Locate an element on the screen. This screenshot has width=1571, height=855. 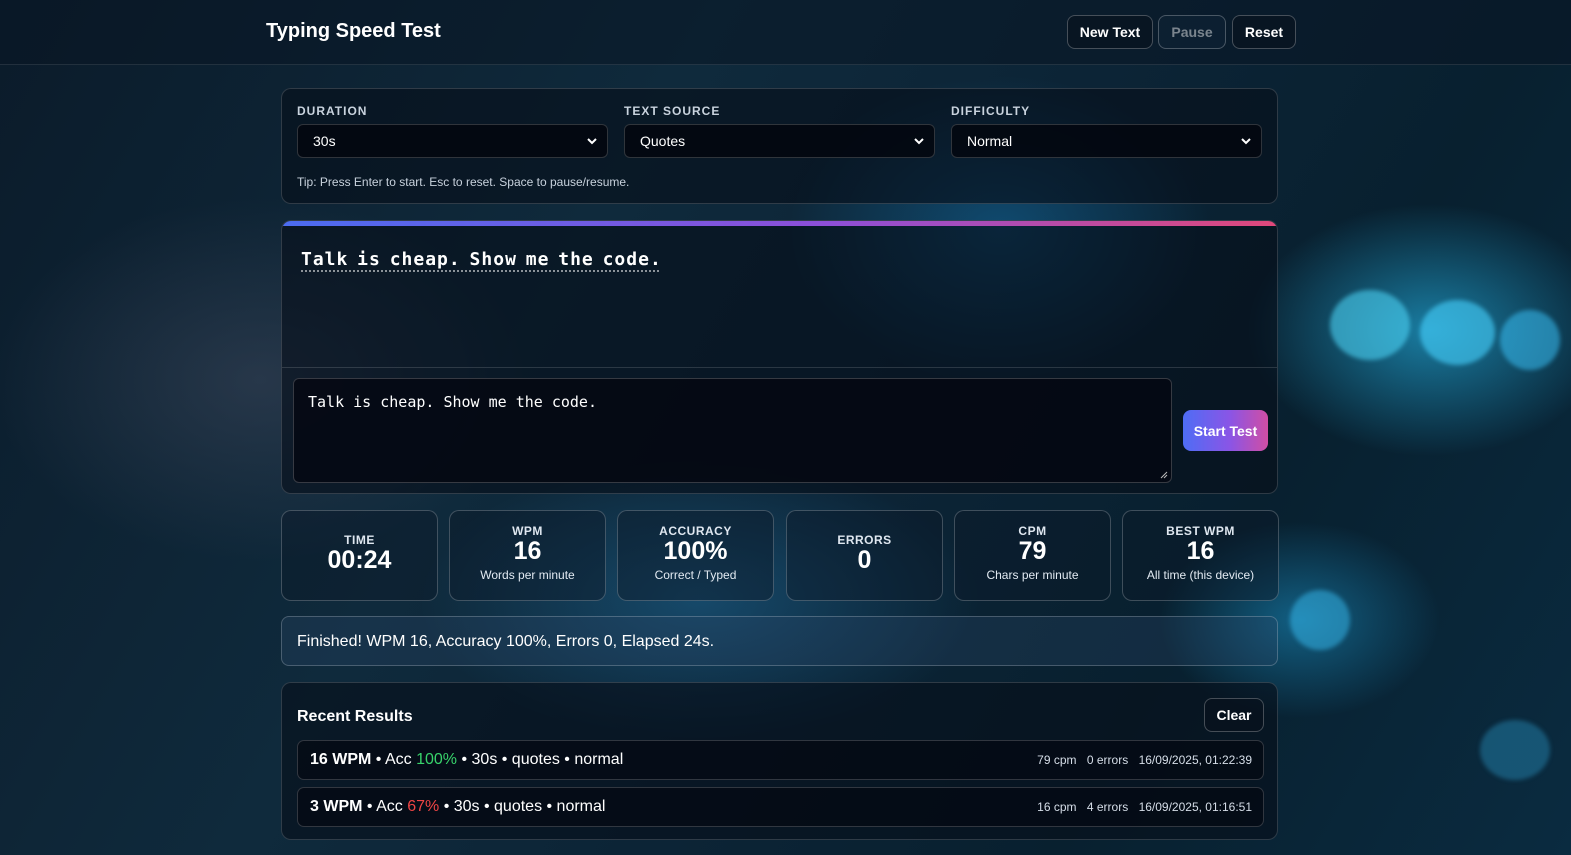
result-meta: 79 cpm 0 errors 16/09/2025, 01:22:39 is located at coordinates (1141, 760).